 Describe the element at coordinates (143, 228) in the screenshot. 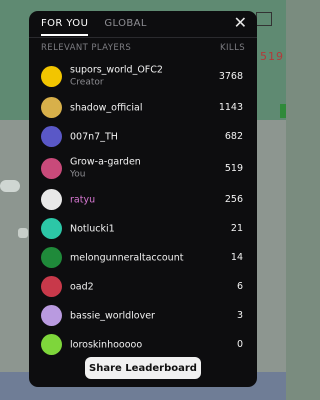

I see `player-row: Notlucki1 21` at that location.